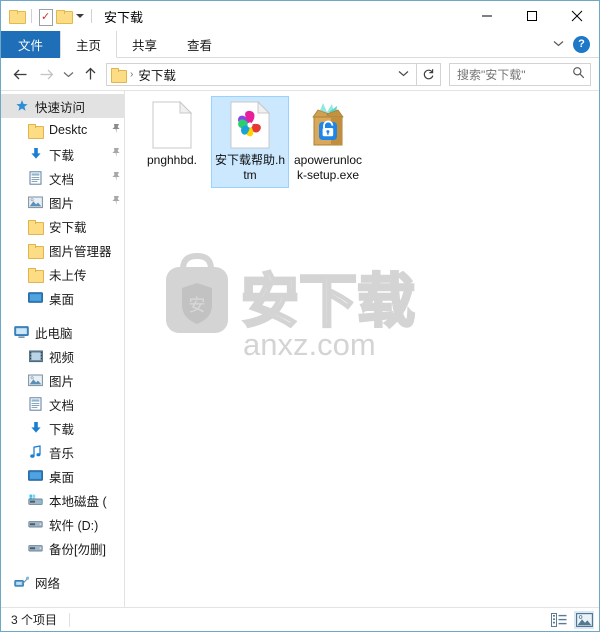  I want to click on maximize-button, so click(531, 16).